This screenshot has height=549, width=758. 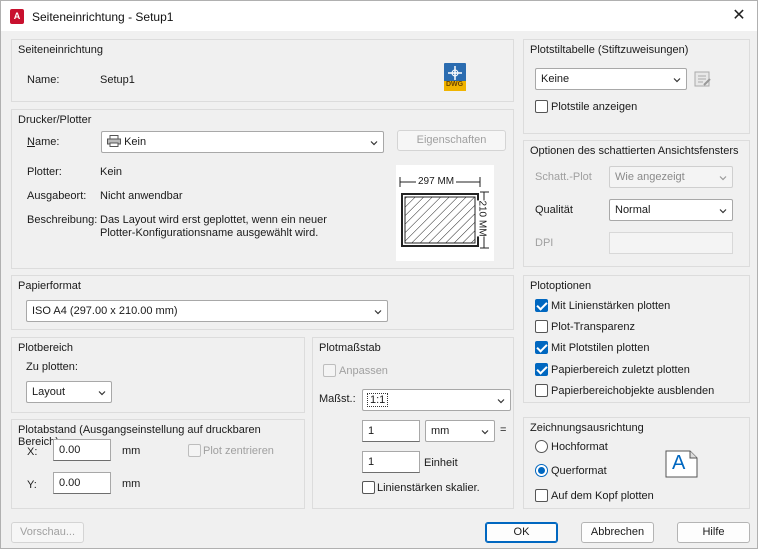 I want to click on paper-size-title: Papierformat, so click(x=49, y=286).